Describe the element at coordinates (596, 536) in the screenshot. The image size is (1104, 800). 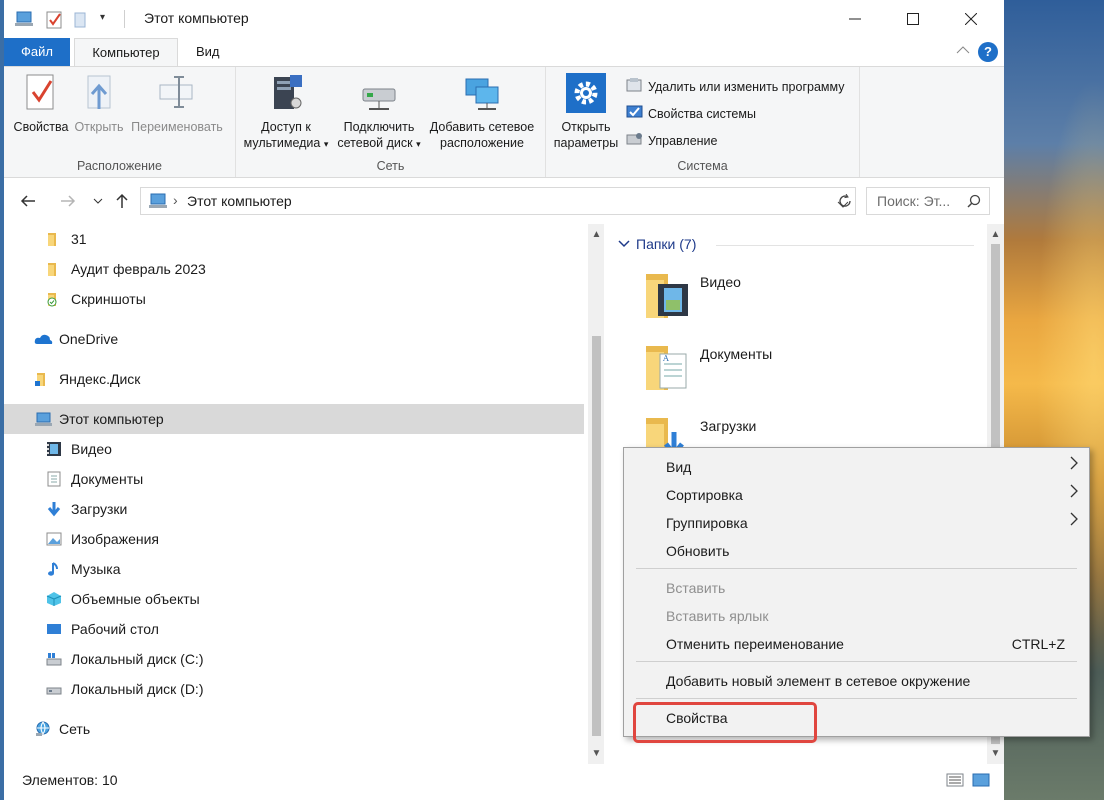
I see `nav-scroll-thumb` at that location.